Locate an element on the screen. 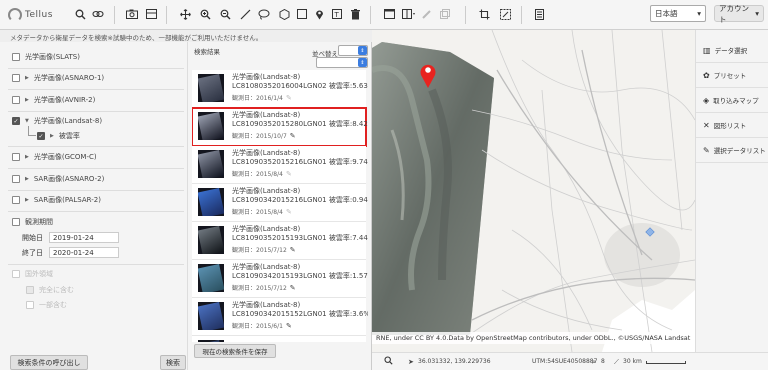 This screenshot has width=768, height=370. zoom-out-icon is located at coordinates (225, 14).